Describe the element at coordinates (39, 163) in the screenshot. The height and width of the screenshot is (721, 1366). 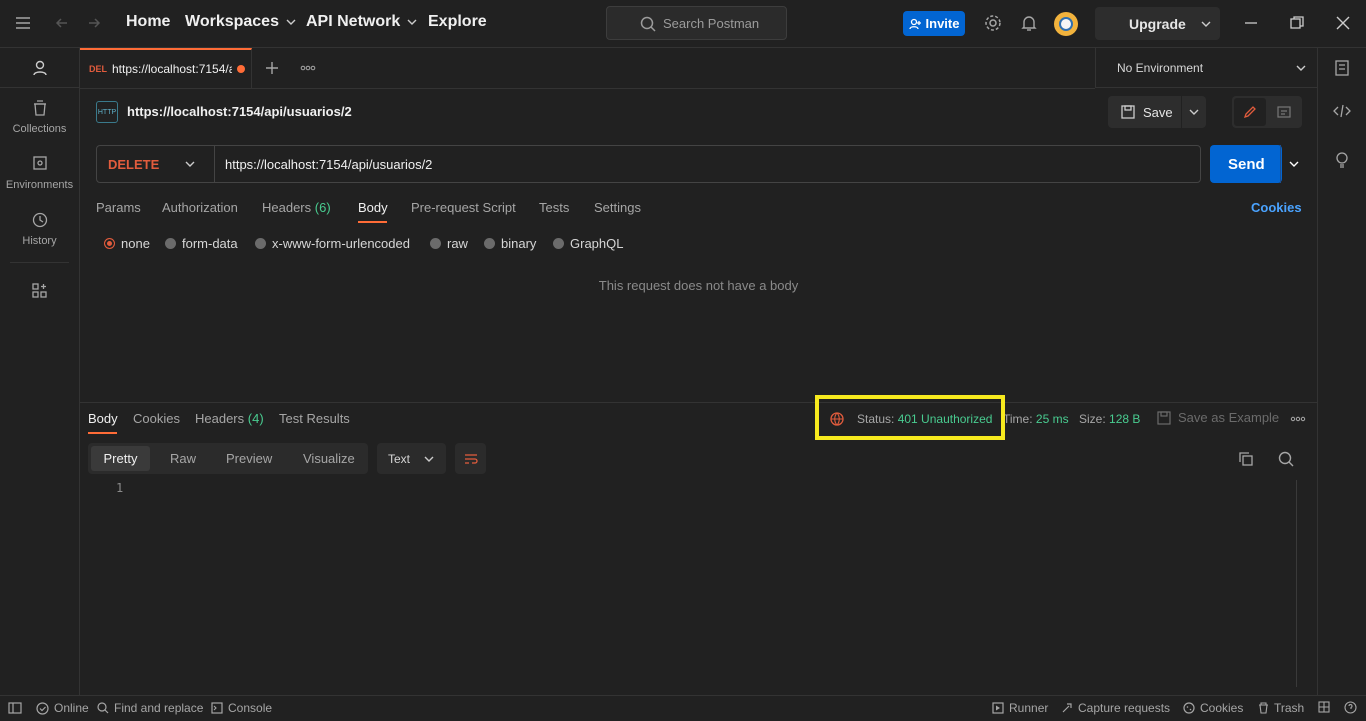
I see `environments-icon` at that location.